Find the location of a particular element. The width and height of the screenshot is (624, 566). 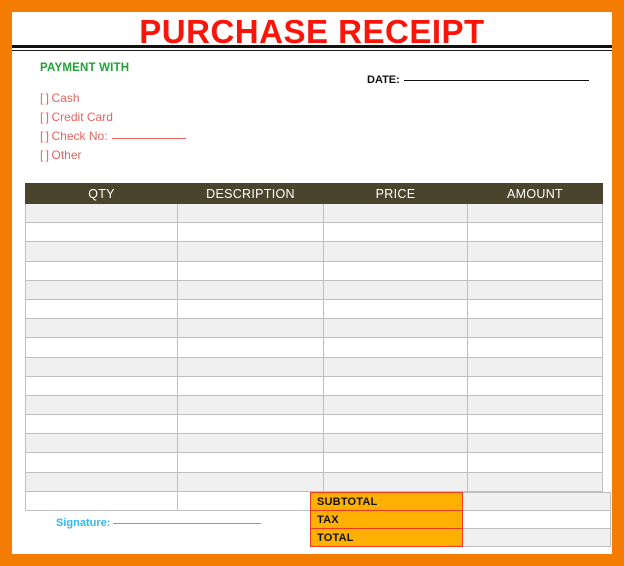

totals-row-tax: TAX is located at coordinates (460, 519).